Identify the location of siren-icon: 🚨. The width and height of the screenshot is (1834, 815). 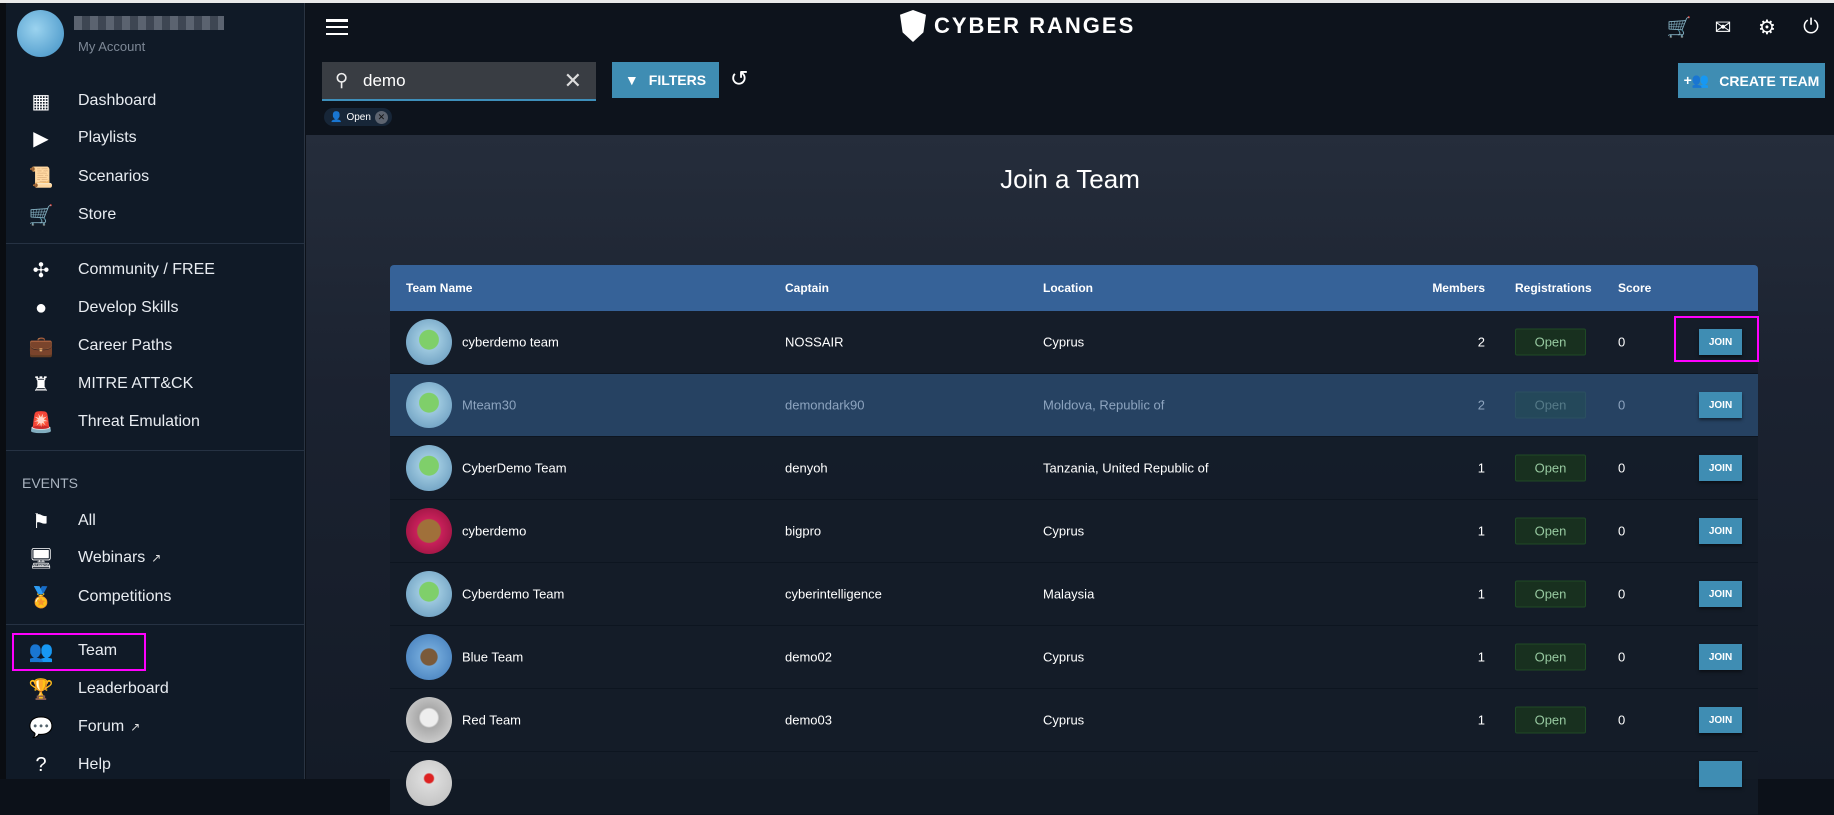
(41, 422).